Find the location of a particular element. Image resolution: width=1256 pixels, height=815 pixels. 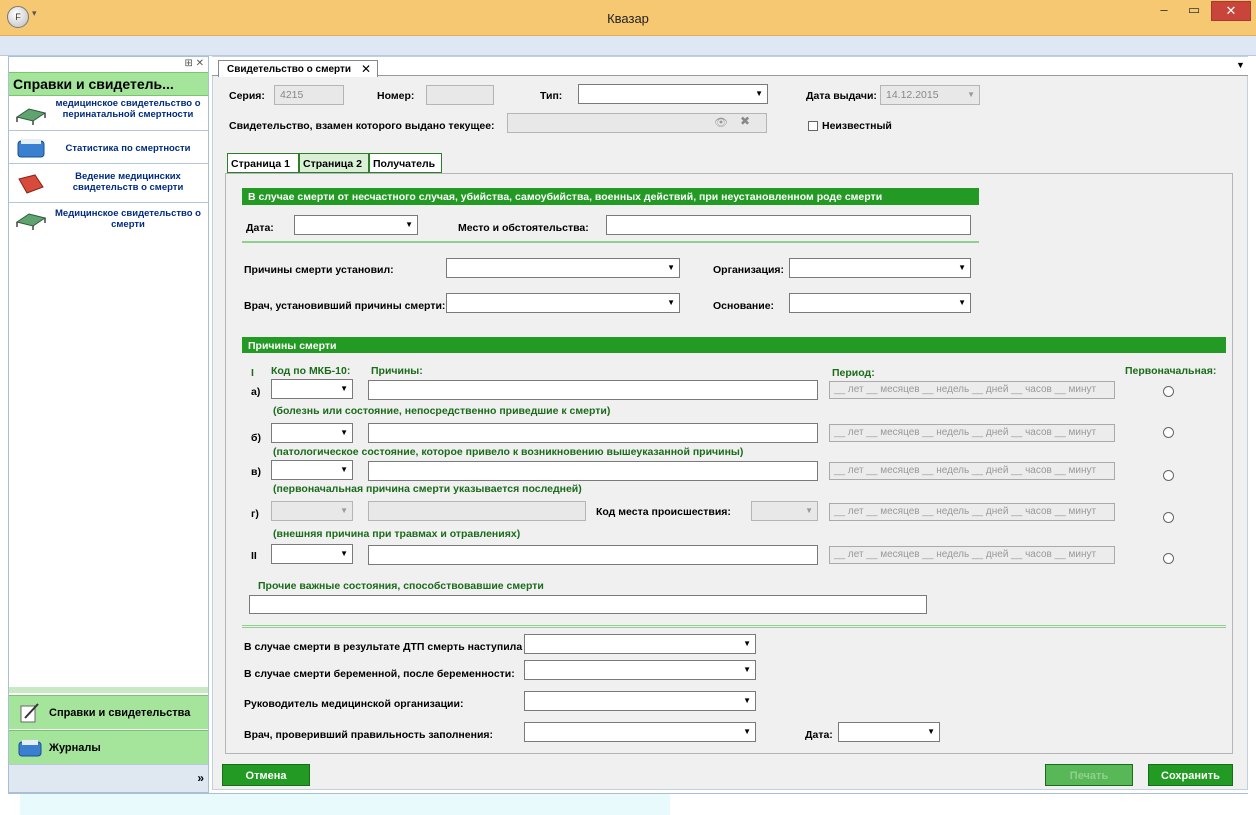

series-label: Серия: is located at coordinates (247, 96).